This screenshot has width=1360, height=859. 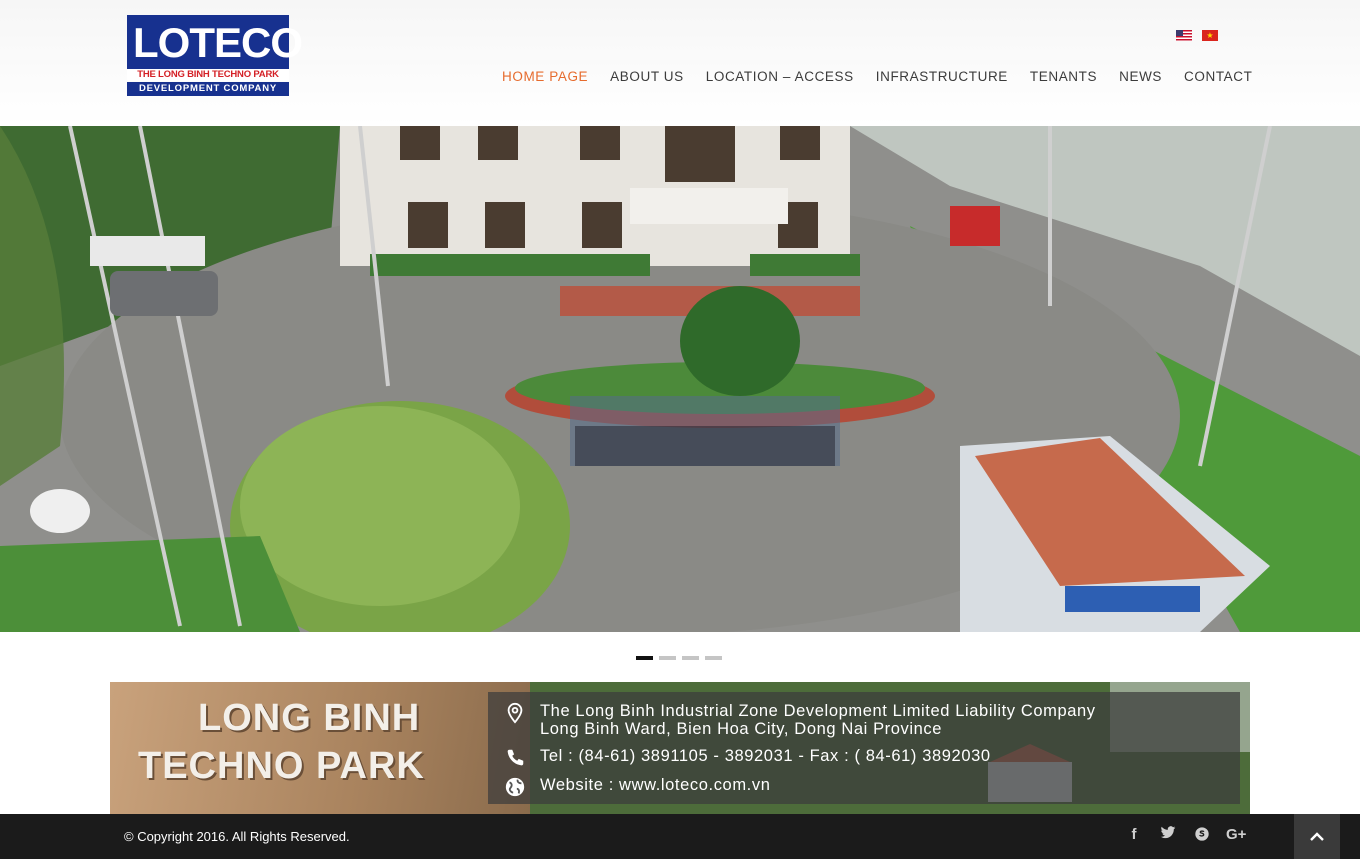 What do you see at coordinates (942, 76) in the screenshot?
I see `nav-infrastructure: INFRASTRUCTURE` at bounding box center [942, 76].